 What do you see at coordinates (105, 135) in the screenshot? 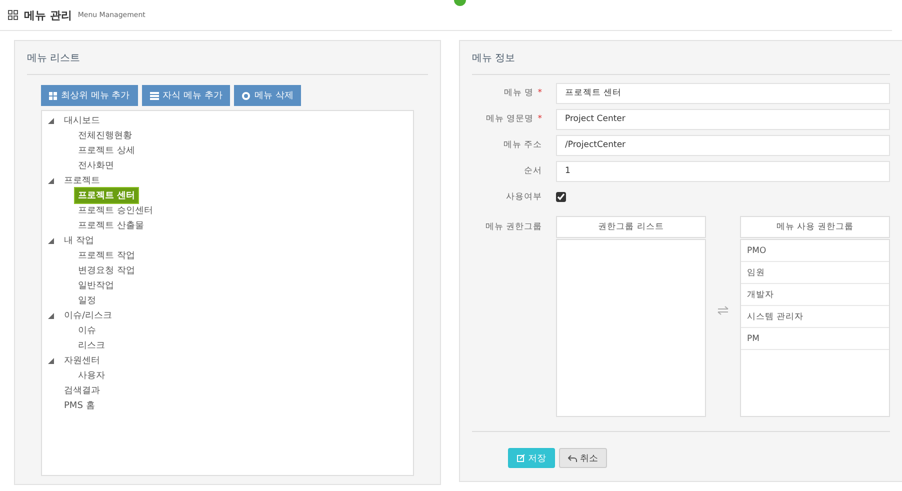
I see `tree-item: 전체진행현황` at bounding box center [105, 135].